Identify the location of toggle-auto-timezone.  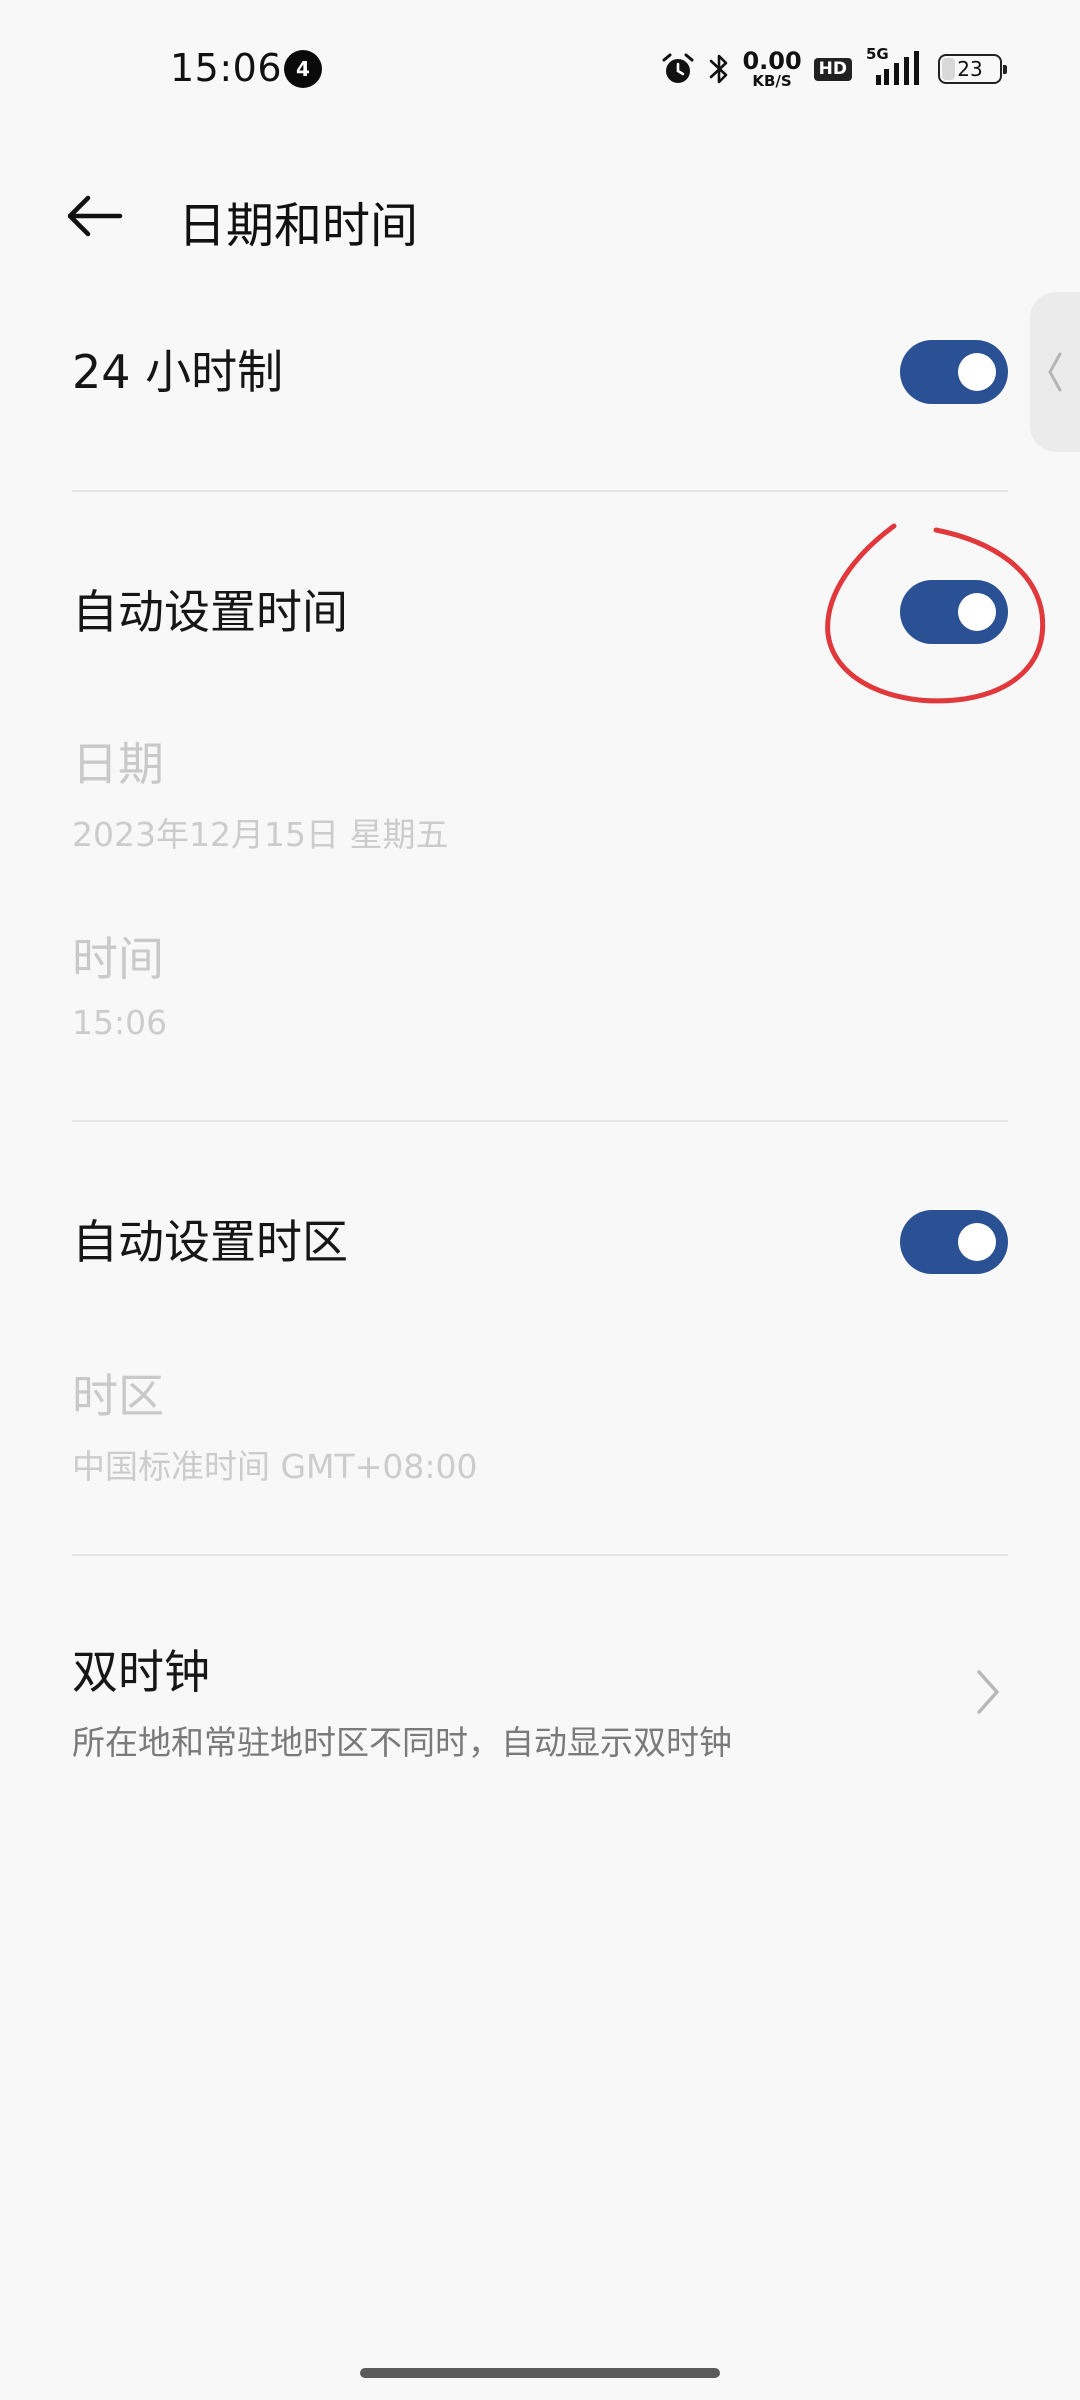
(954, 1242).